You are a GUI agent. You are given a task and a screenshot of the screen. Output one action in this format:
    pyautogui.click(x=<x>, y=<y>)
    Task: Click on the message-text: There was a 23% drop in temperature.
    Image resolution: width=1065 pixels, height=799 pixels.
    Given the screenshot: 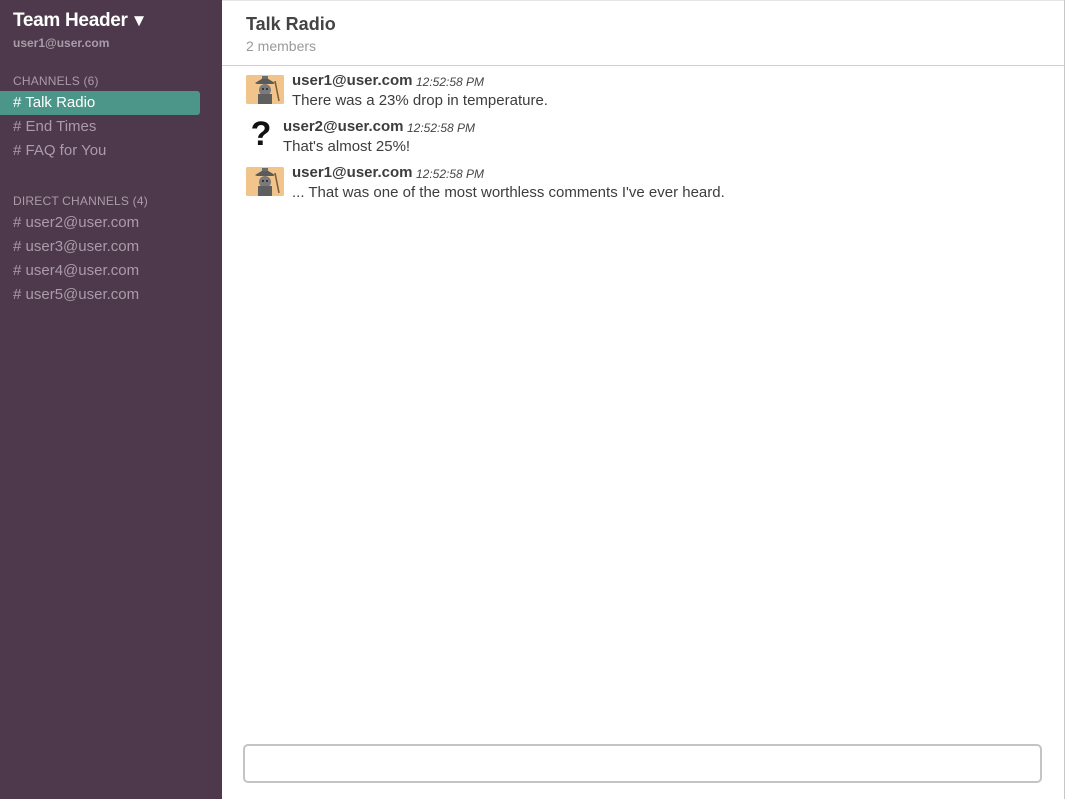 What is the action you would take?
    pyautogui.click(x=420, y=100)
    